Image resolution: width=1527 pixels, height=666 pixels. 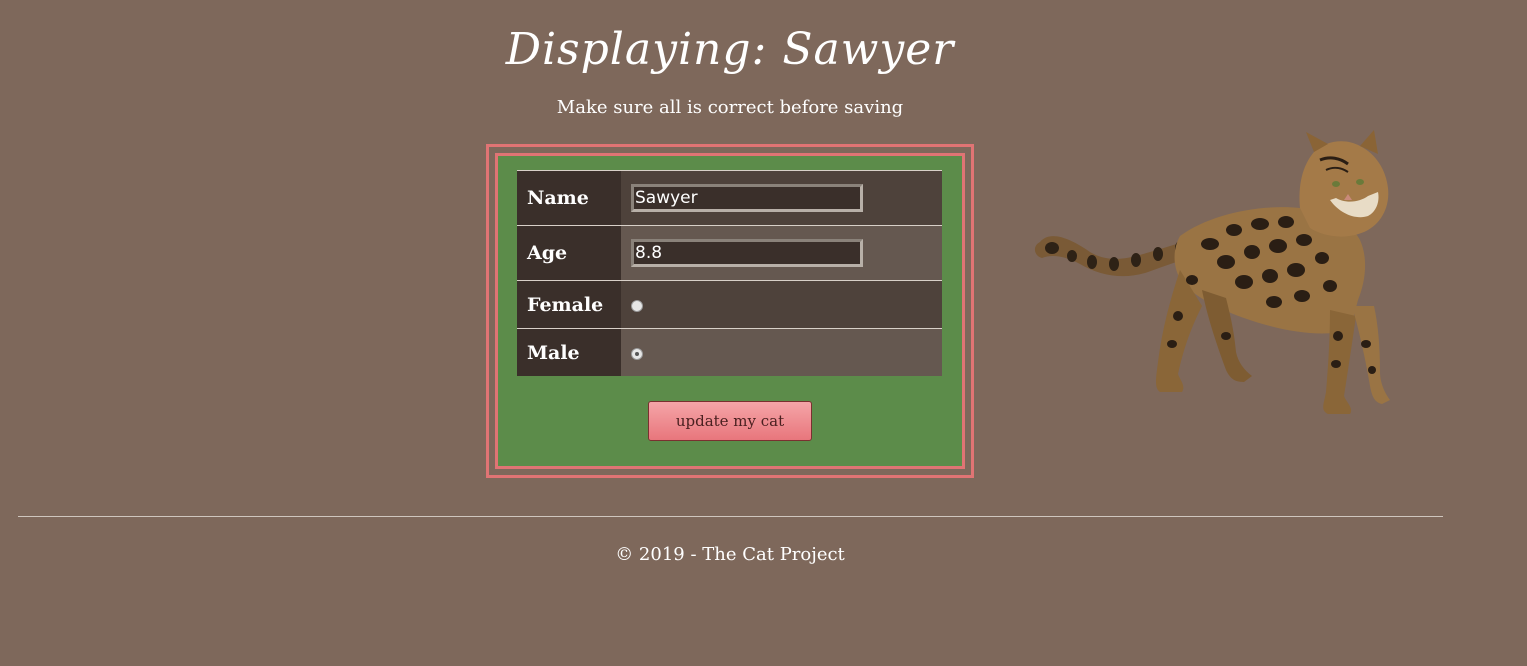 What do you see at coordinates (730, 421) in the screenshot?
I see `update-cat-button: update my cat` at bounding box center [730, 421].